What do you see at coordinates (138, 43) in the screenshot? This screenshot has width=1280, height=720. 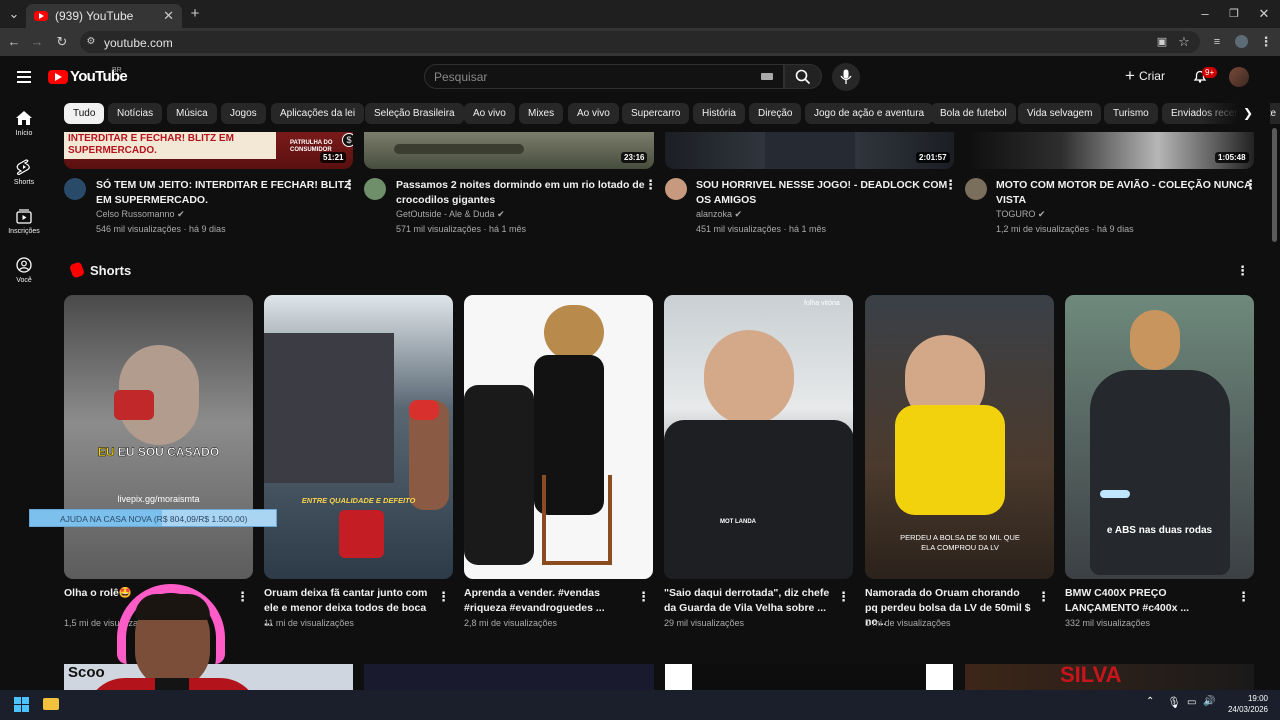 I see `address-bar-url: youtube.com` at bounding box center [138, 43].